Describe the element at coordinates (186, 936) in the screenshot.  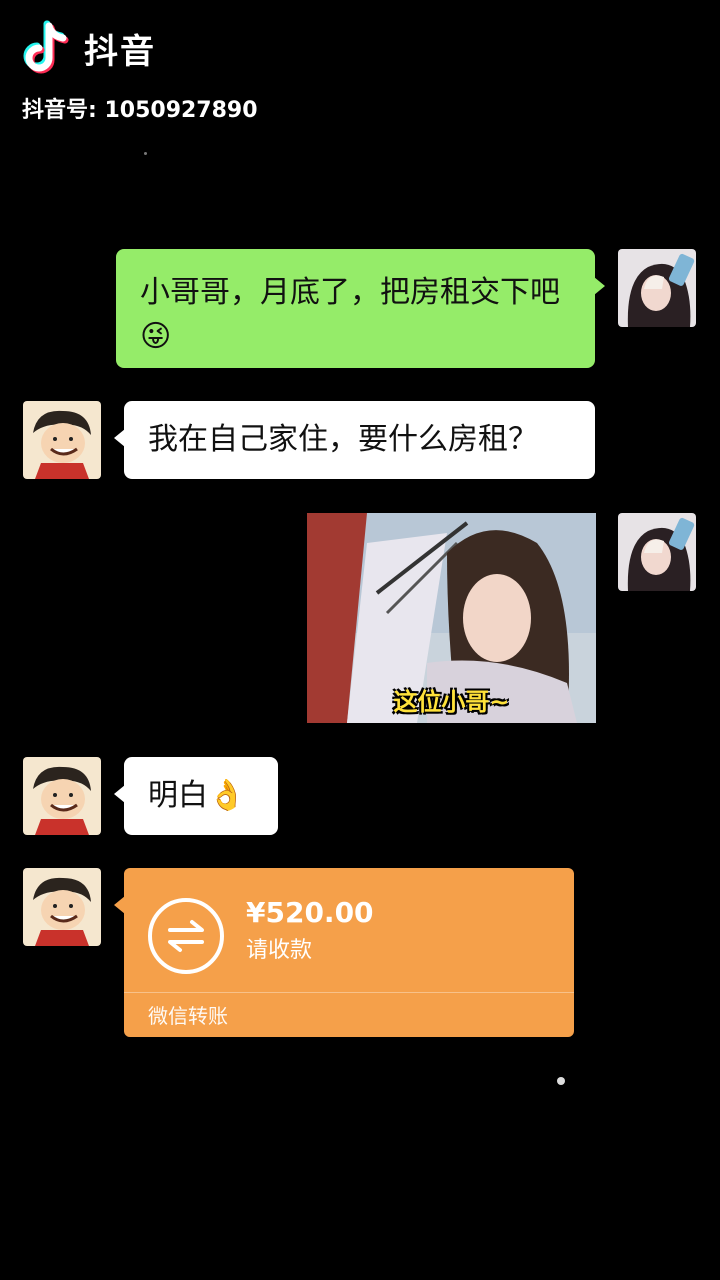
I see `transfer-arrows-icon` at that location.